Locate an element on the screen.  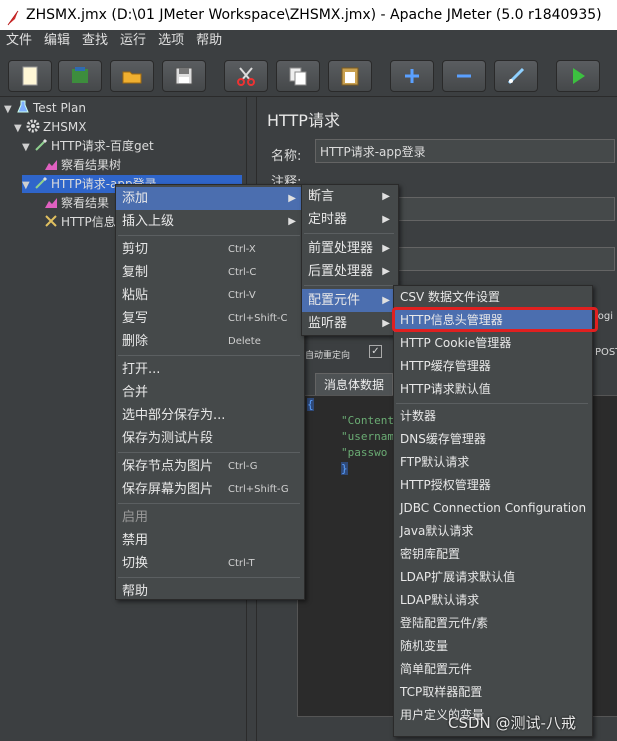
cut-button is located at coordinates (246, 76).